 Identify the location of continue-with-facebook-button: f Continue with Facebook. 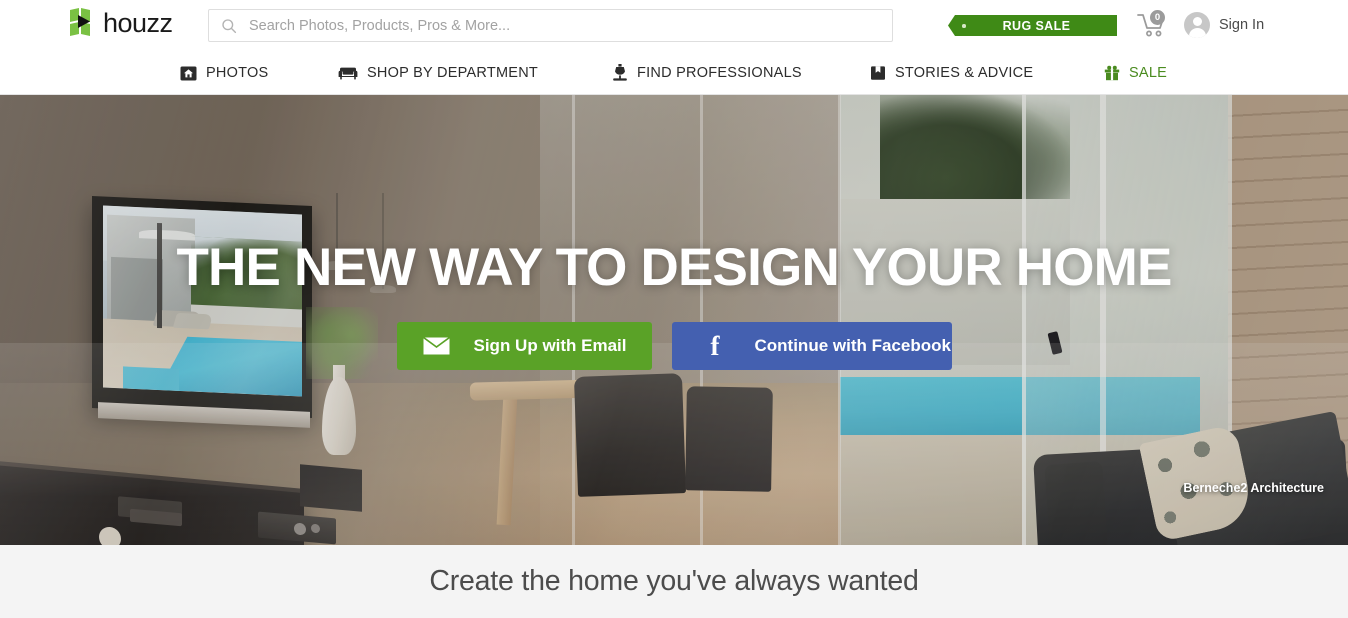
(811, 346).